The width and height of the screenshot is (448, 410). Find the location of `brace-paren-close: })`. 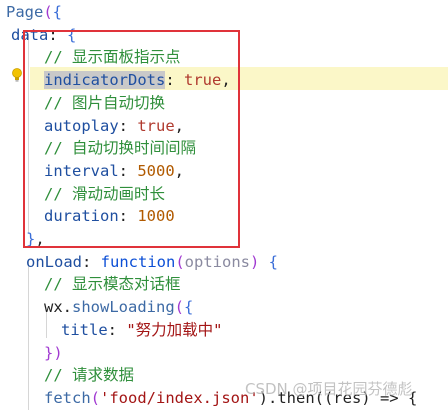

brace-paren-close: }) is located at coordinates (53, 352).